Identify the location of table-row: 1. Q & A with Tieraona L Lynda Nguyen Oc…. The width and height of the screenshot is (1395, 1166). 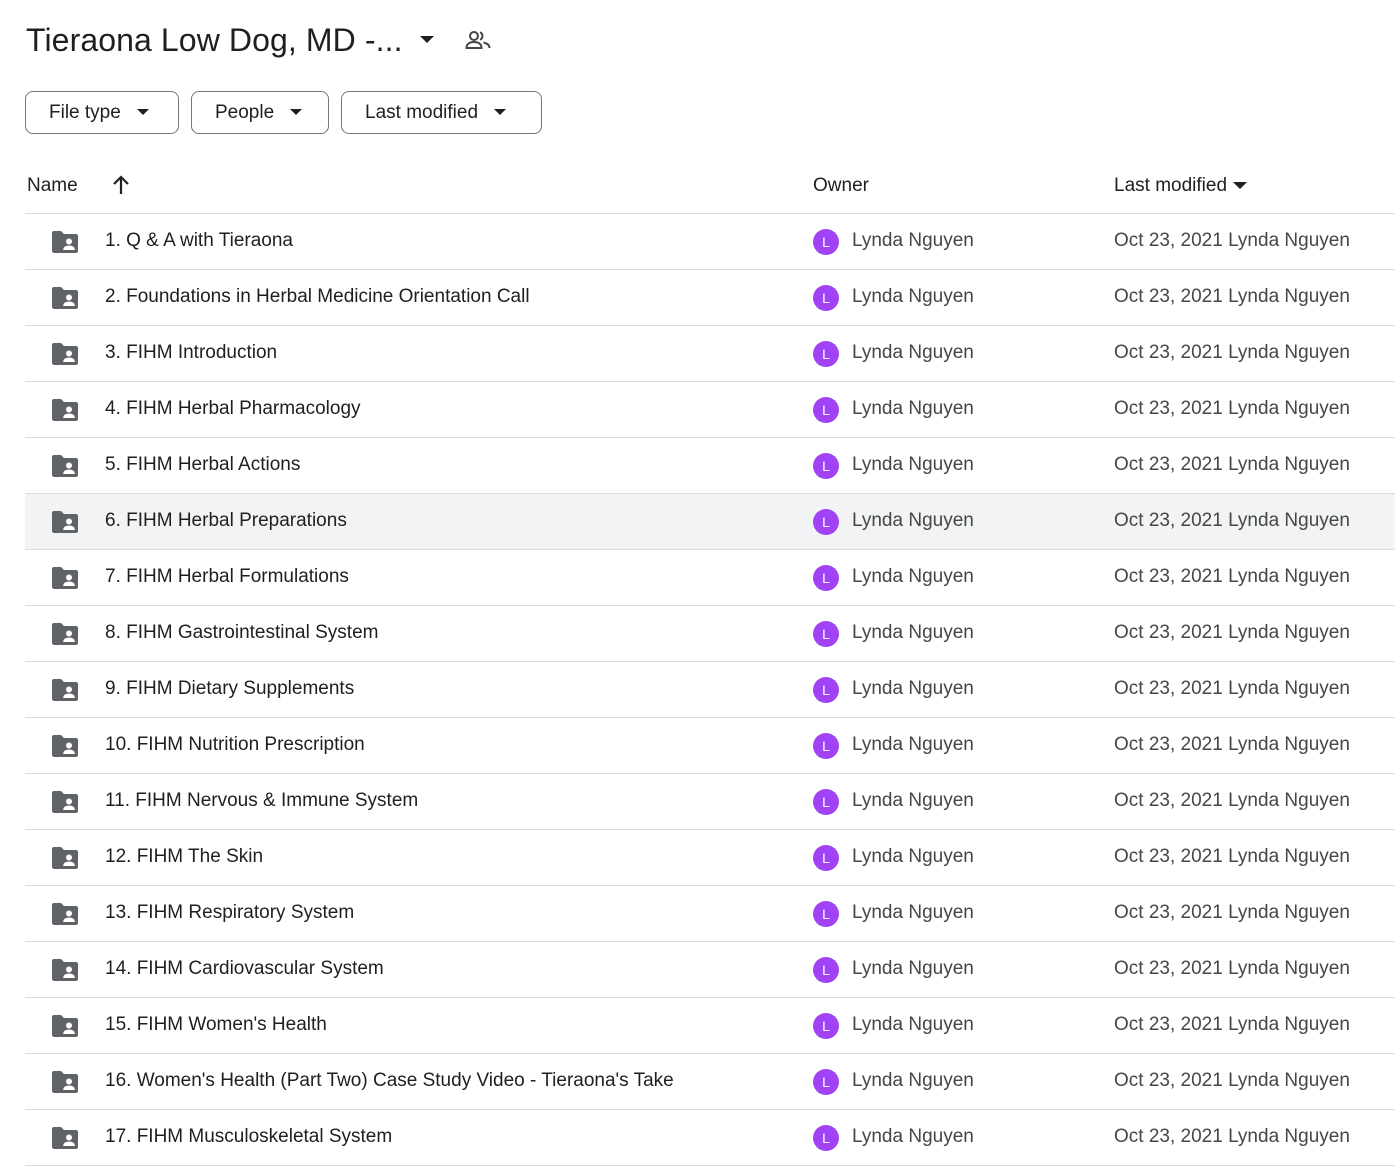
(710, 242).